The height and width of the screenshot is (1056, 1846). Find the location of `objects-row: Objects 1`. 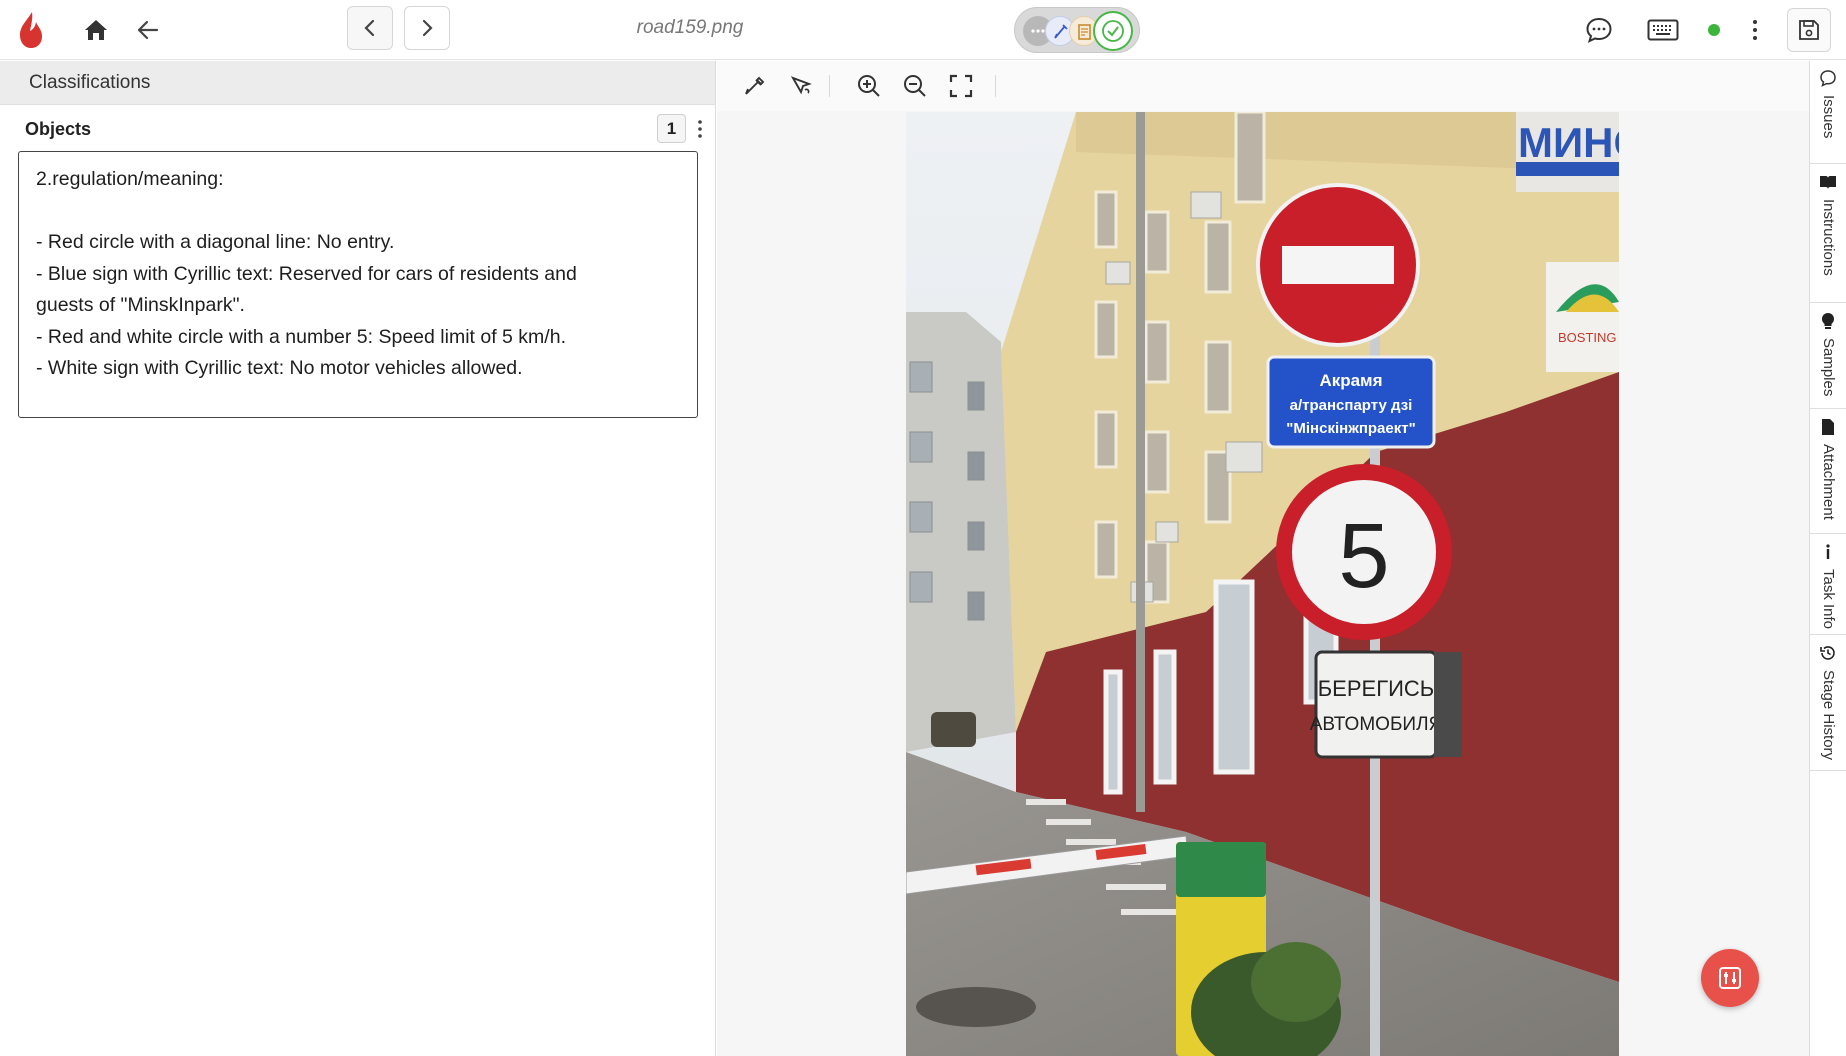

objects-row: Objects 1 is located at coordinates (357, 130).